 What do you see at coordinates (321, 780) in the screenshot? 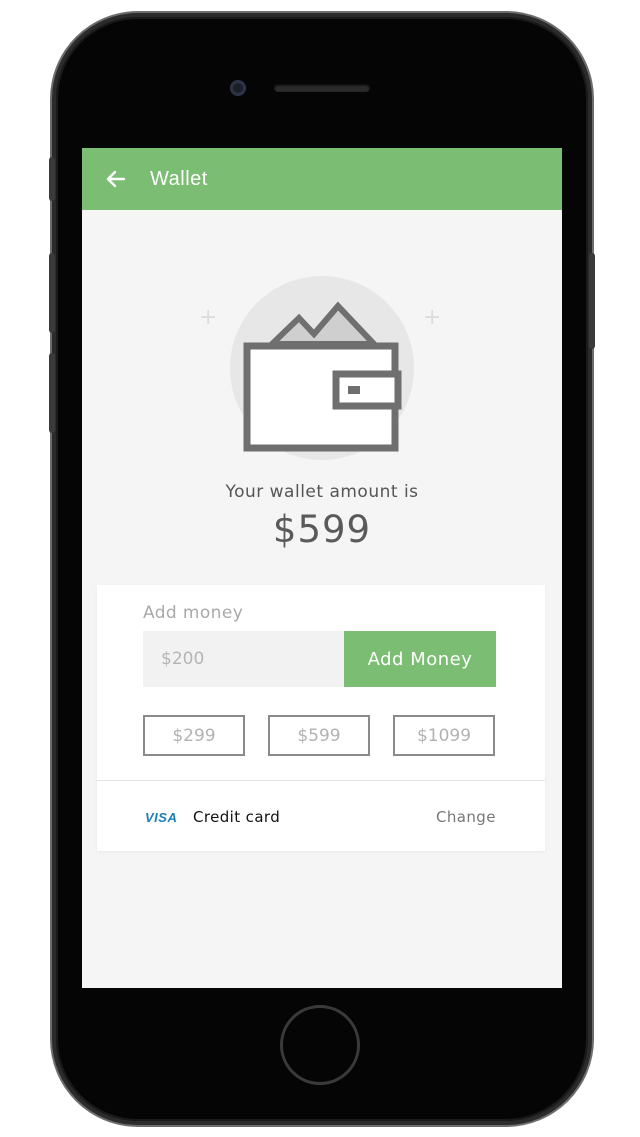
I see `divider` at bounding box center [321, 780].